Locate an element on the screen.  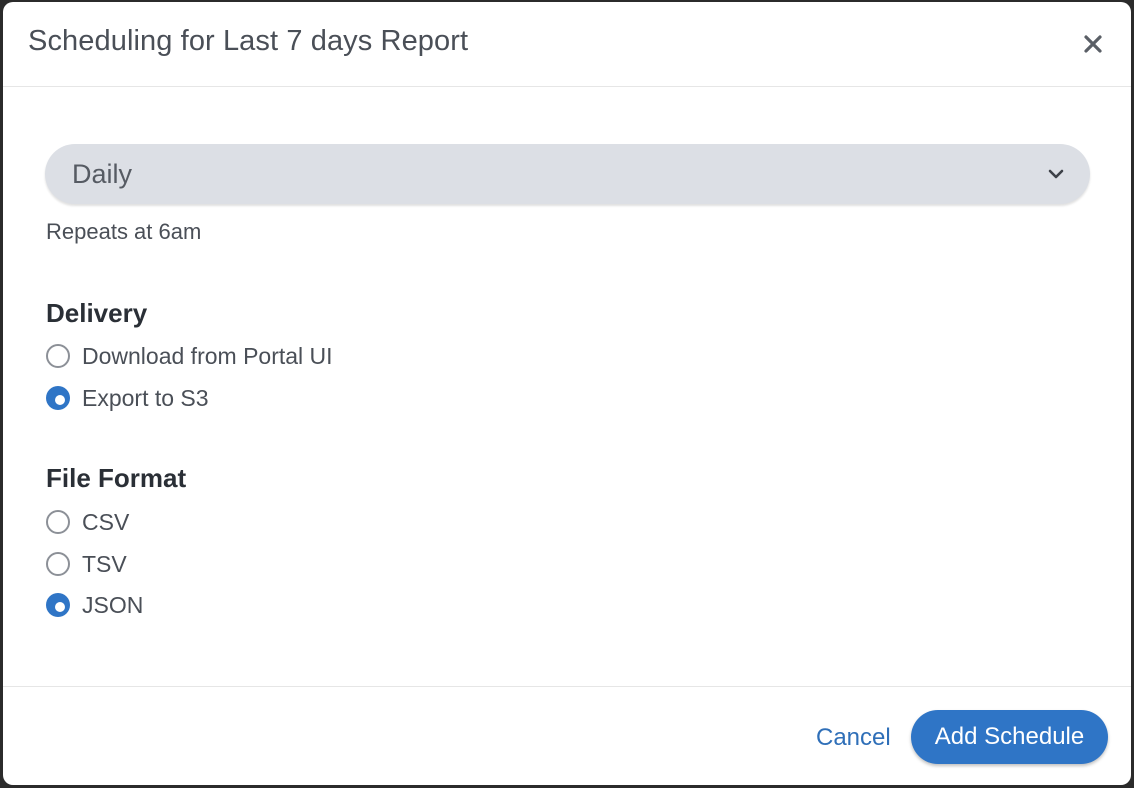
file-format-option-json: JSON is located at coordinates (94, 605).